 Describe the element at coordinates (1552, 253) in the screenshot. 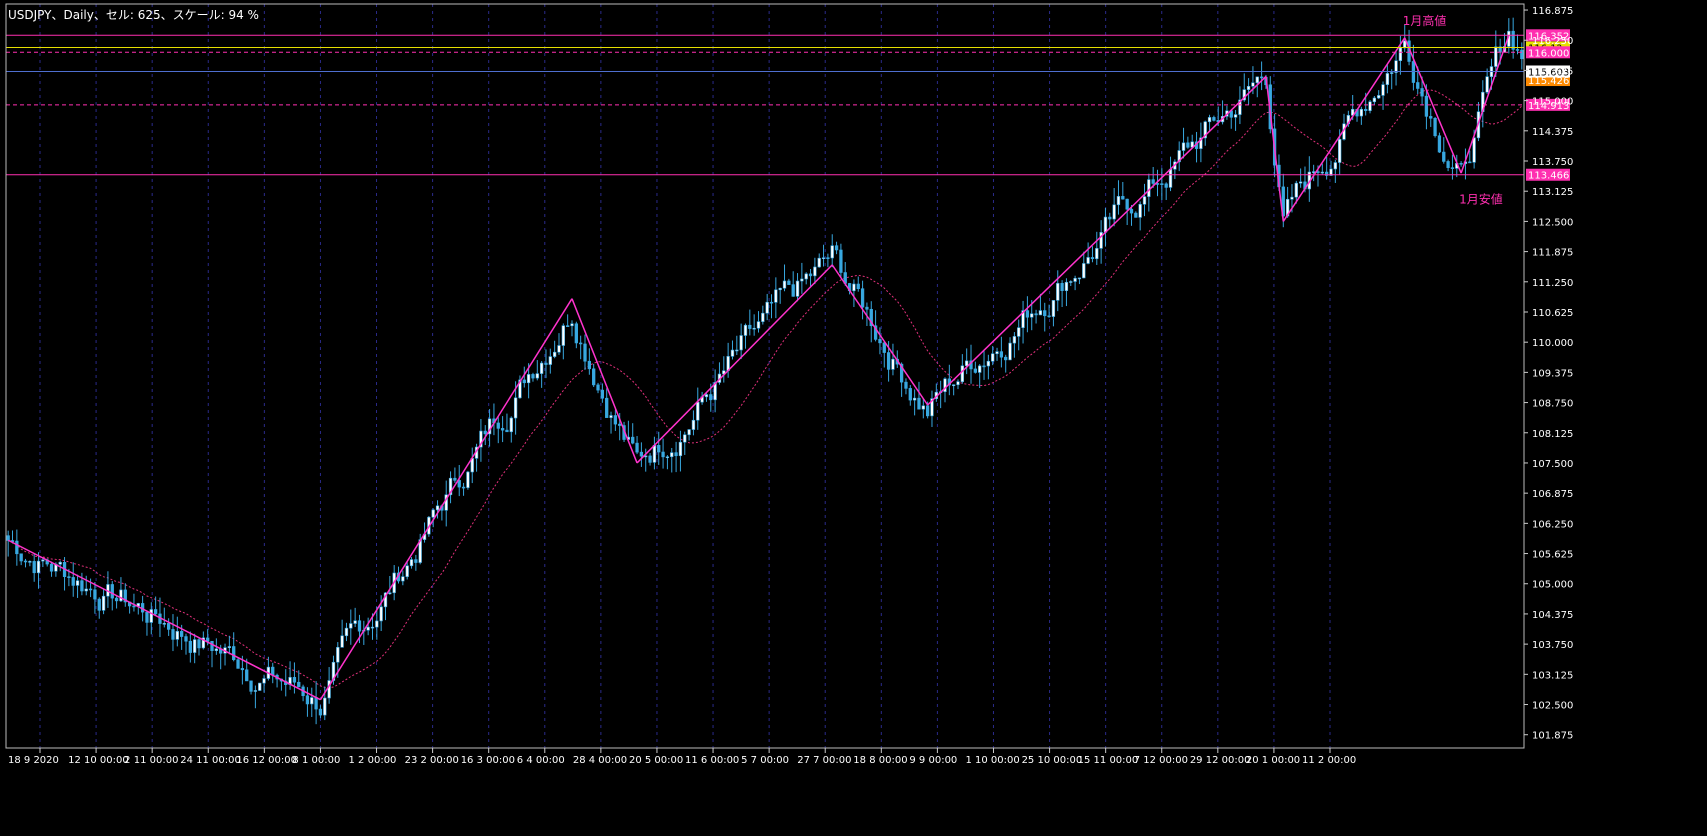

I see `price-tick-label: 111.875` at that location.